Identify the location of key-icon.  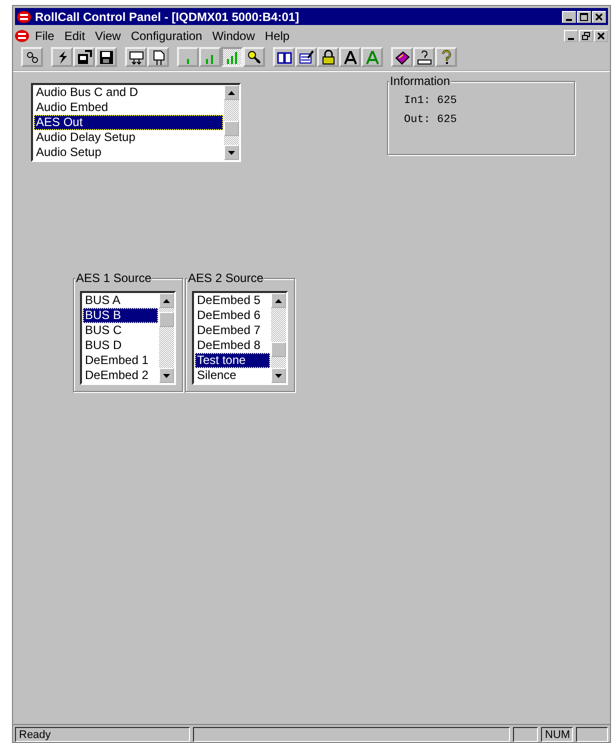
(254, 57).